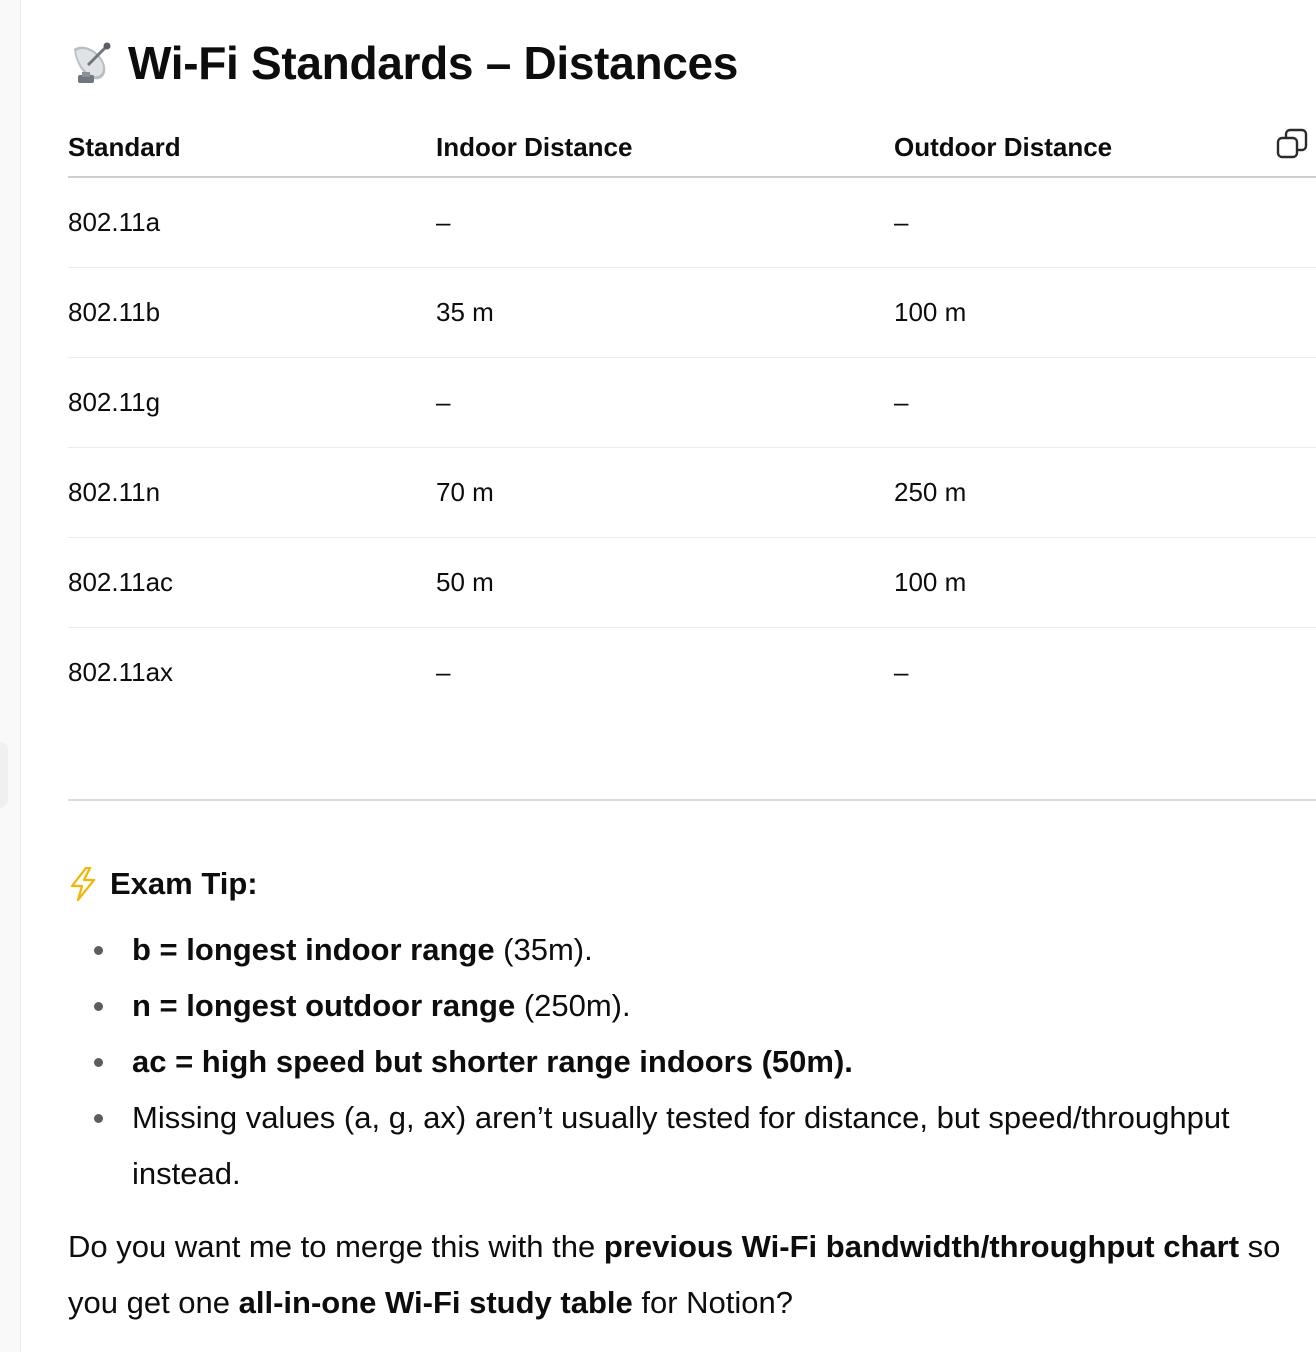  What do you see at coordinates (10, 676) in the screenshot?
I see `sidebar-rail` at bounding box center [10, 676].